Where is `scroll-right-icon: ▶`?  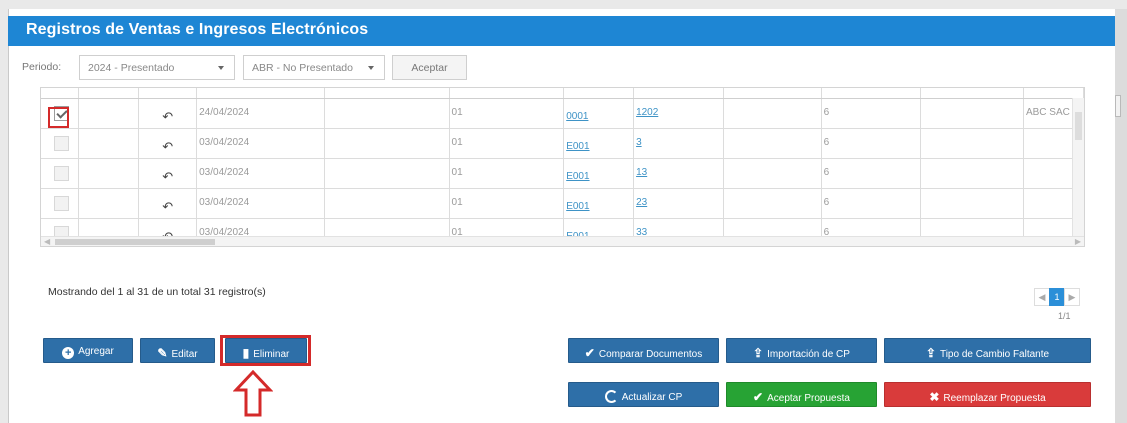 scroll-right-icon: ▶ is located at coordinates (1078, 241).